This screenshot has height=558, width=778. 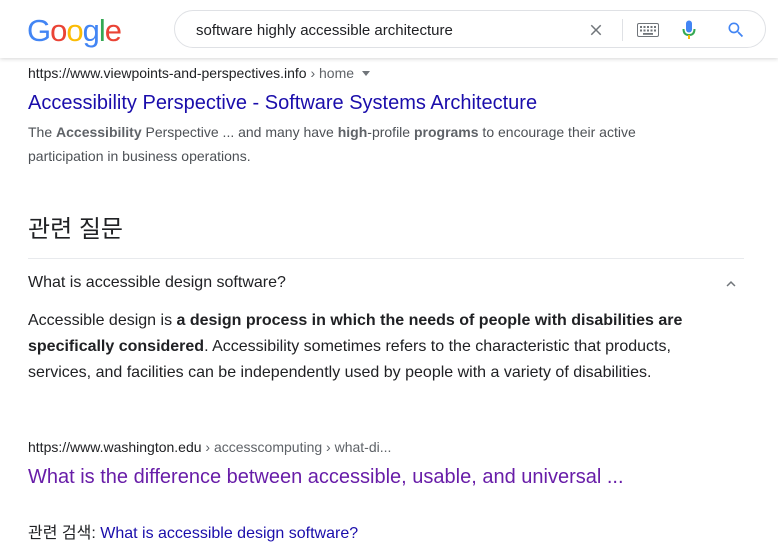 I want to click on answer-text: Accessible design is, so click(x=102, y=320).